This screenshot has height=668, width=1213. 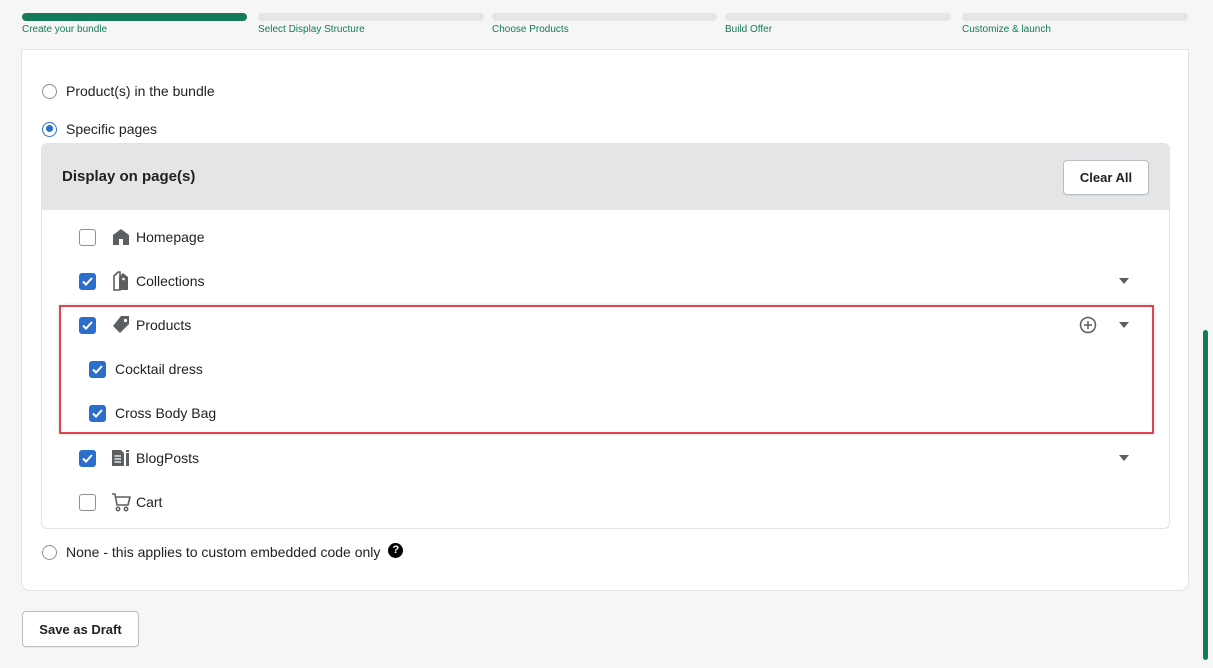 I want to click on blog-icon, so click(x=121, y=458).